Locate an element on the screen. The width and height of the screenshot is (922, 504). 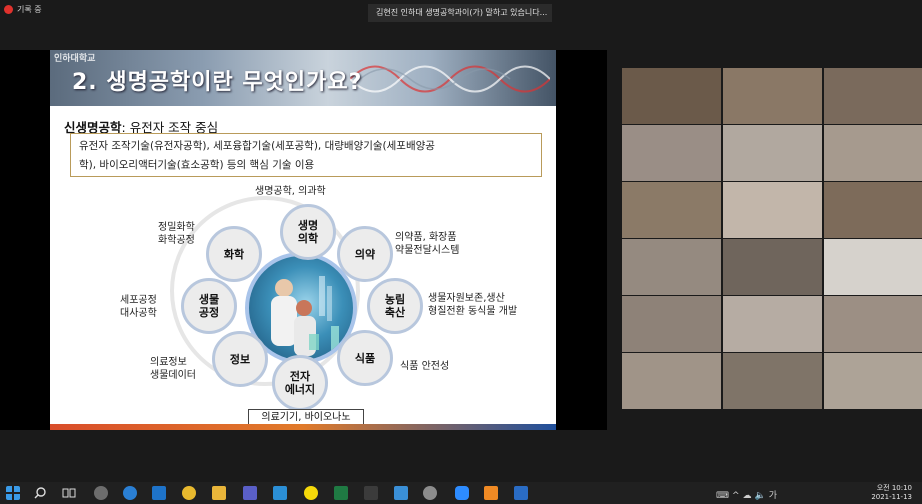
node-information: 정보 is located at coordinates (240, 359).